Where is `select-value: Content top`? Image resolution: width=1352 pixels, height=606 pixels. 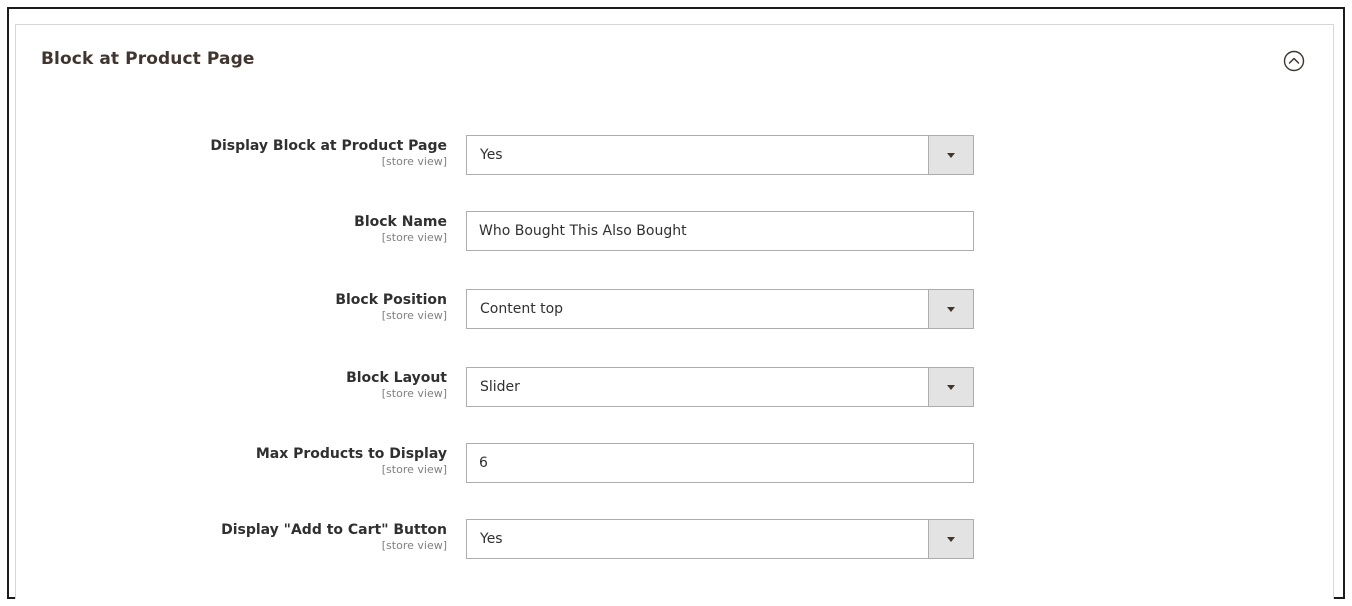
select-value: Content top is located at coordinates (522, 309).